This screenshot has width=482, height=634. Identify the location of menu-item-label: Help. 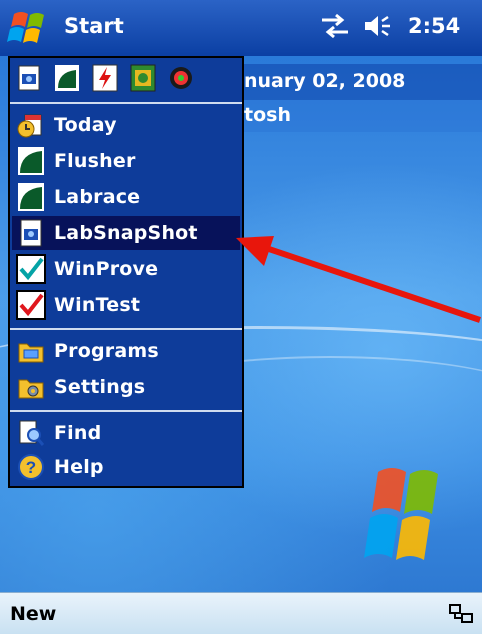
(79, 467).